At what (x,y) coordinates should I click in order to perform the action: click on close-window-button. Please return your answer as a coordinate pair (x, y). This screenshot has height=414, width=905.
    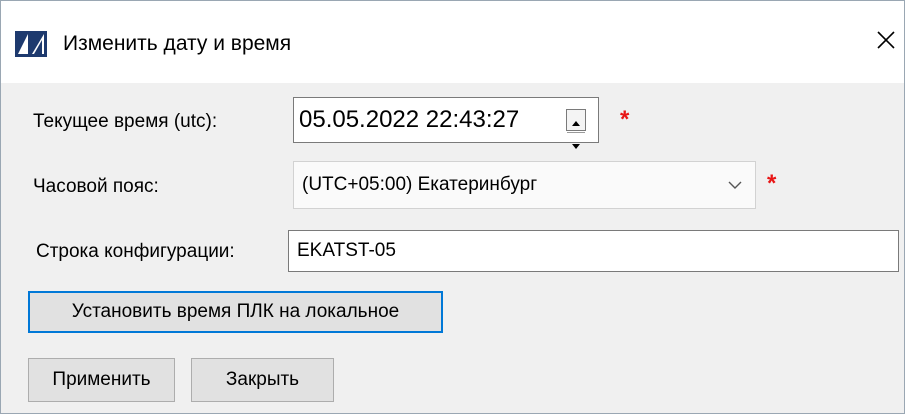
    Looking at the image, I should click on (886, 43).